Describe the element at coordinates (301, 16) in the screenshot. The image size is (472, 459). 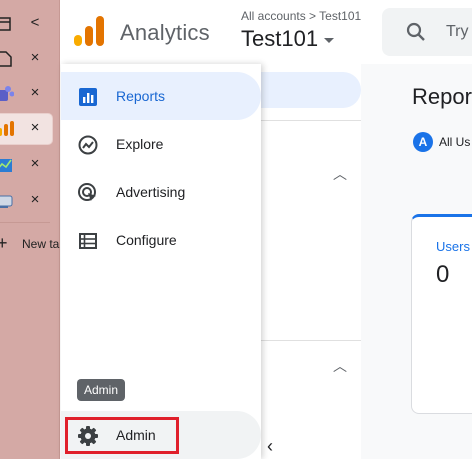
I see `breadcrumb: All accounts > Test101` at that location.